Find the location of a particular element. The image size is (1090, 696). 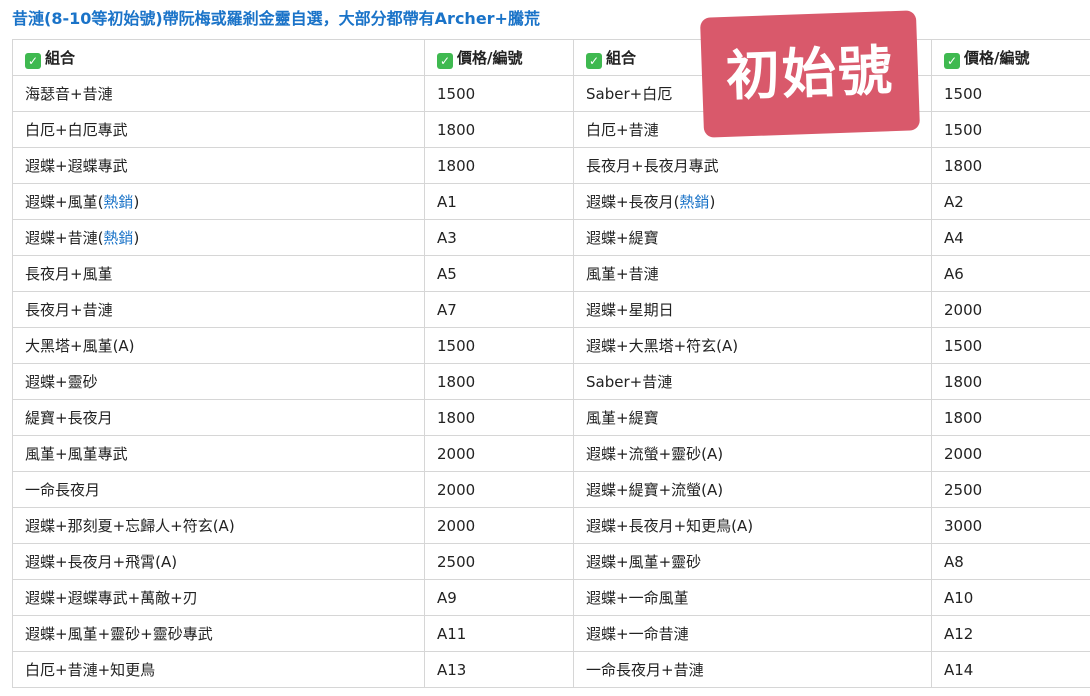

left-price-cell: 2500 is located at coordinates (499, 561).